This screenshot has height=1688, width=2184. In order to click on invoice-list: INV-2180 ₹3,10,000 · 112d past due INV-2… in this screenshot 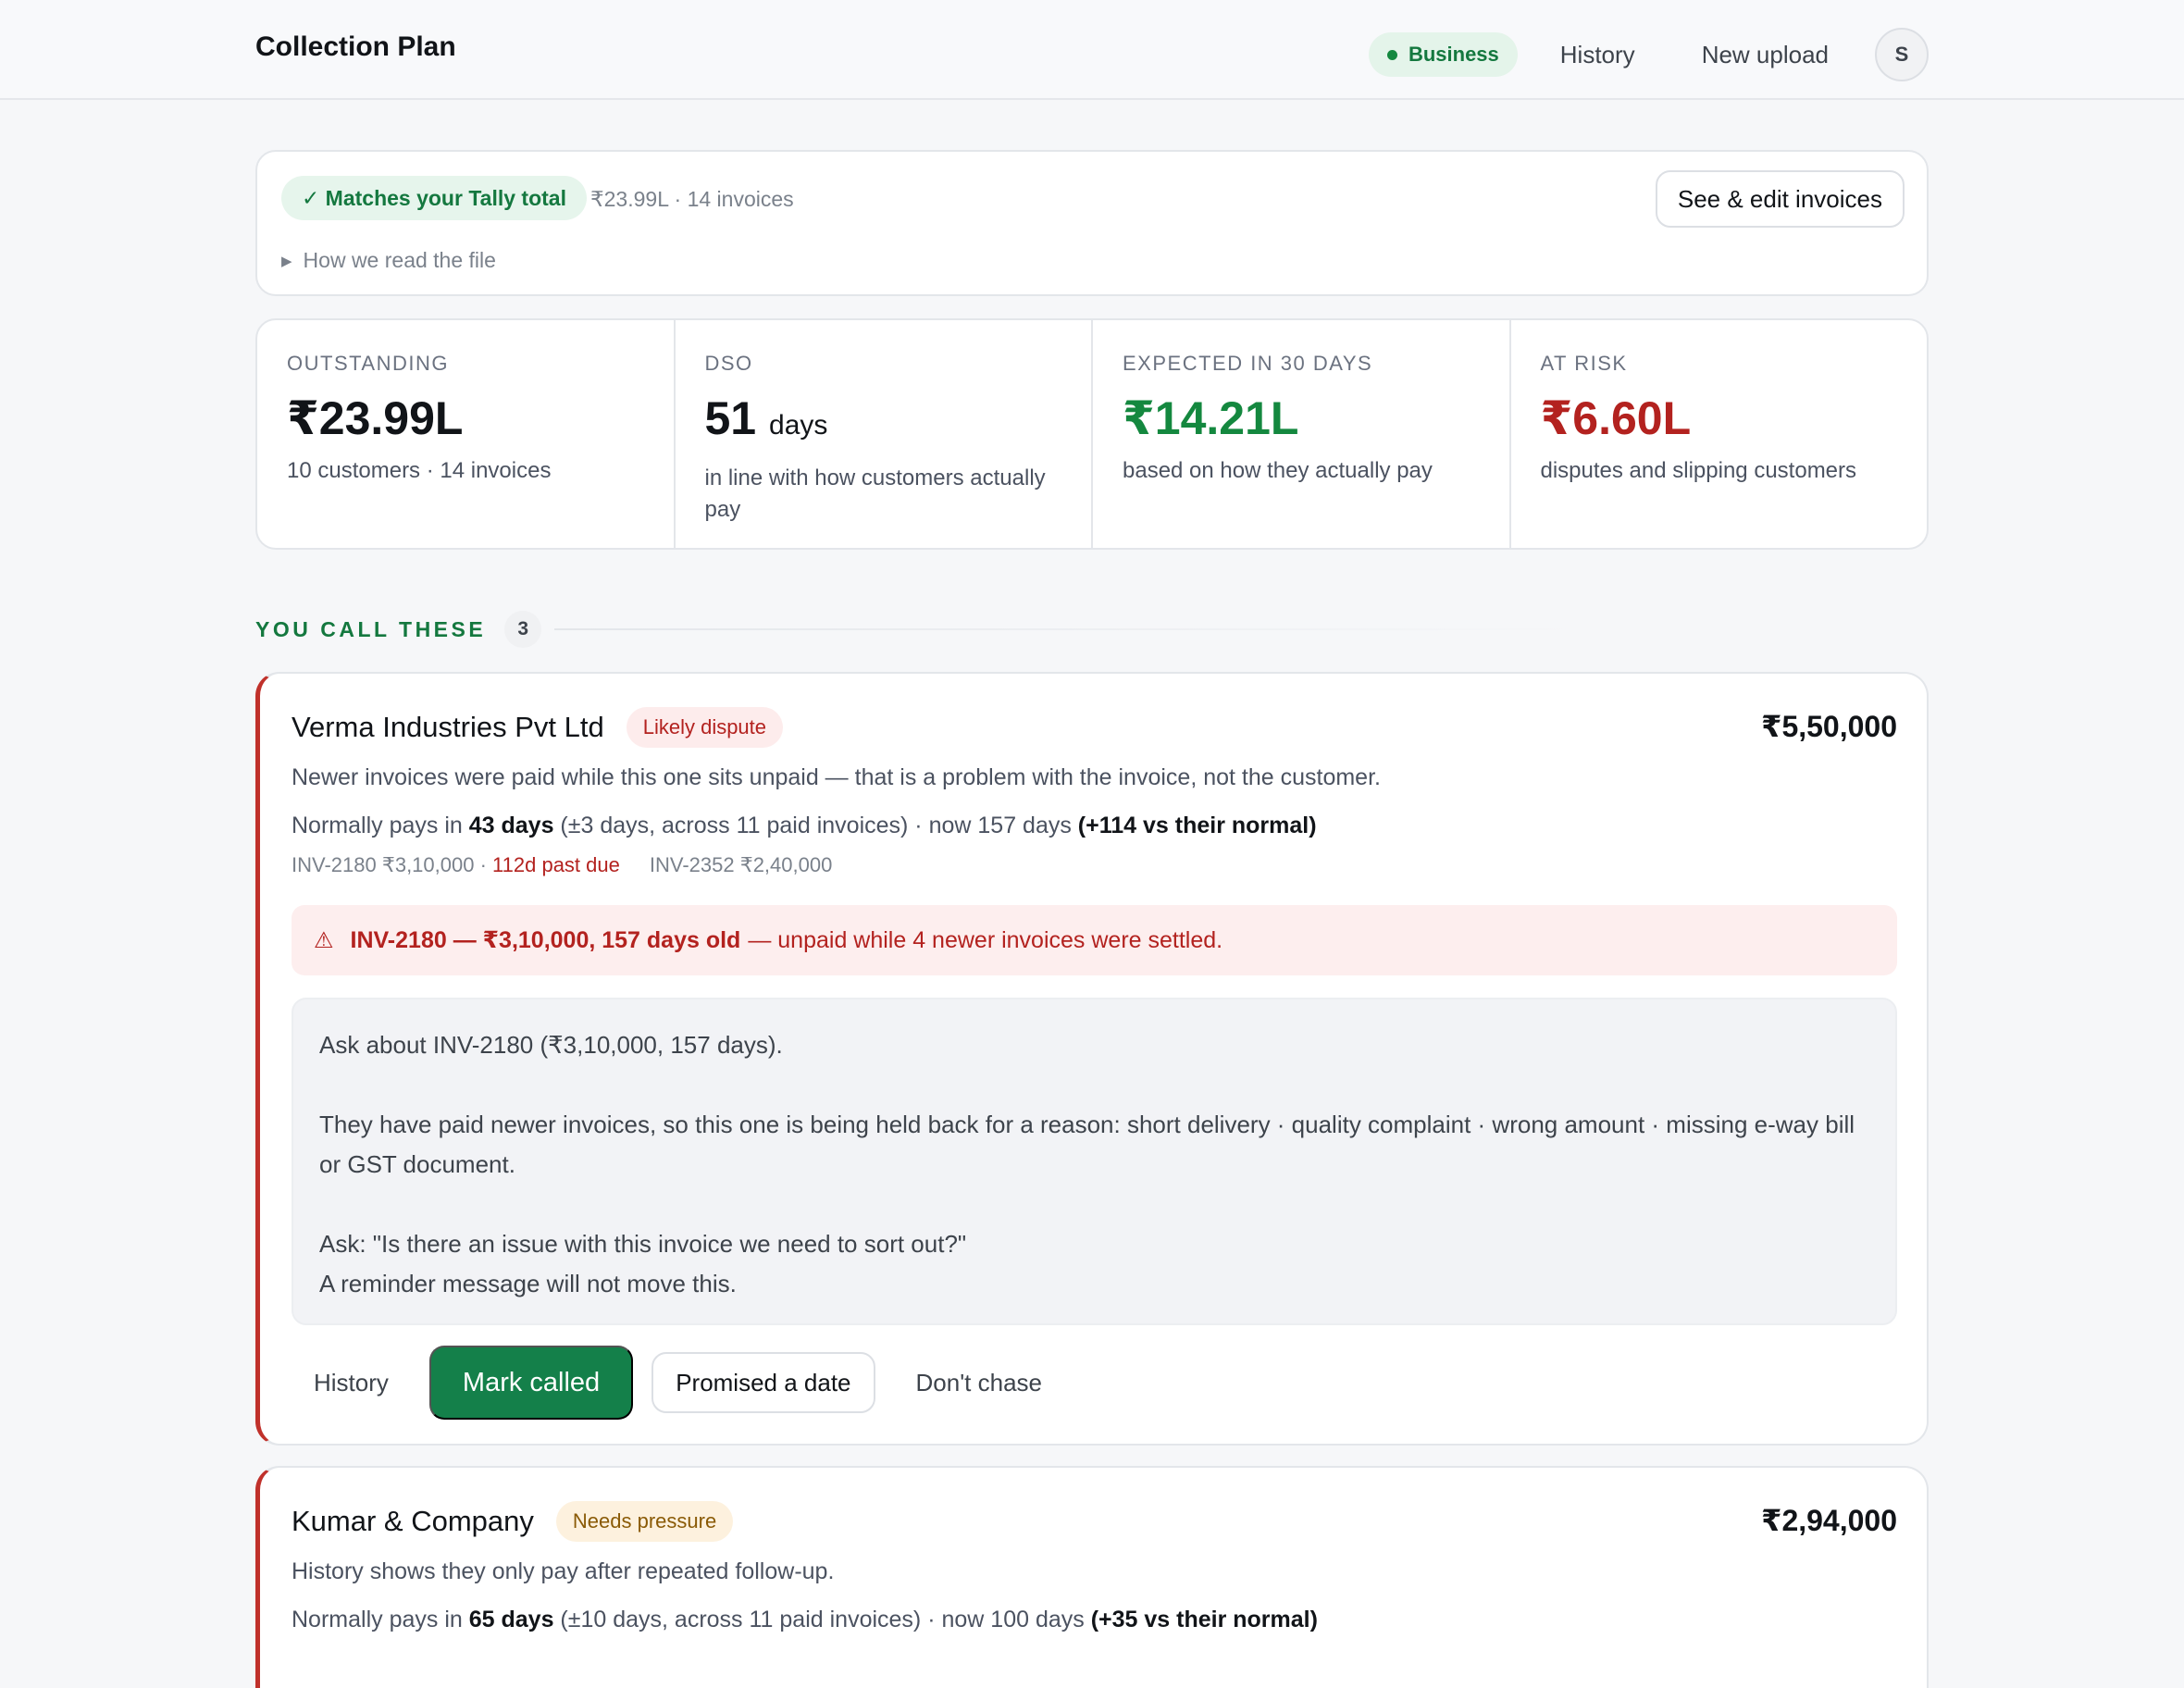, I will do `click(1094, 865)`.